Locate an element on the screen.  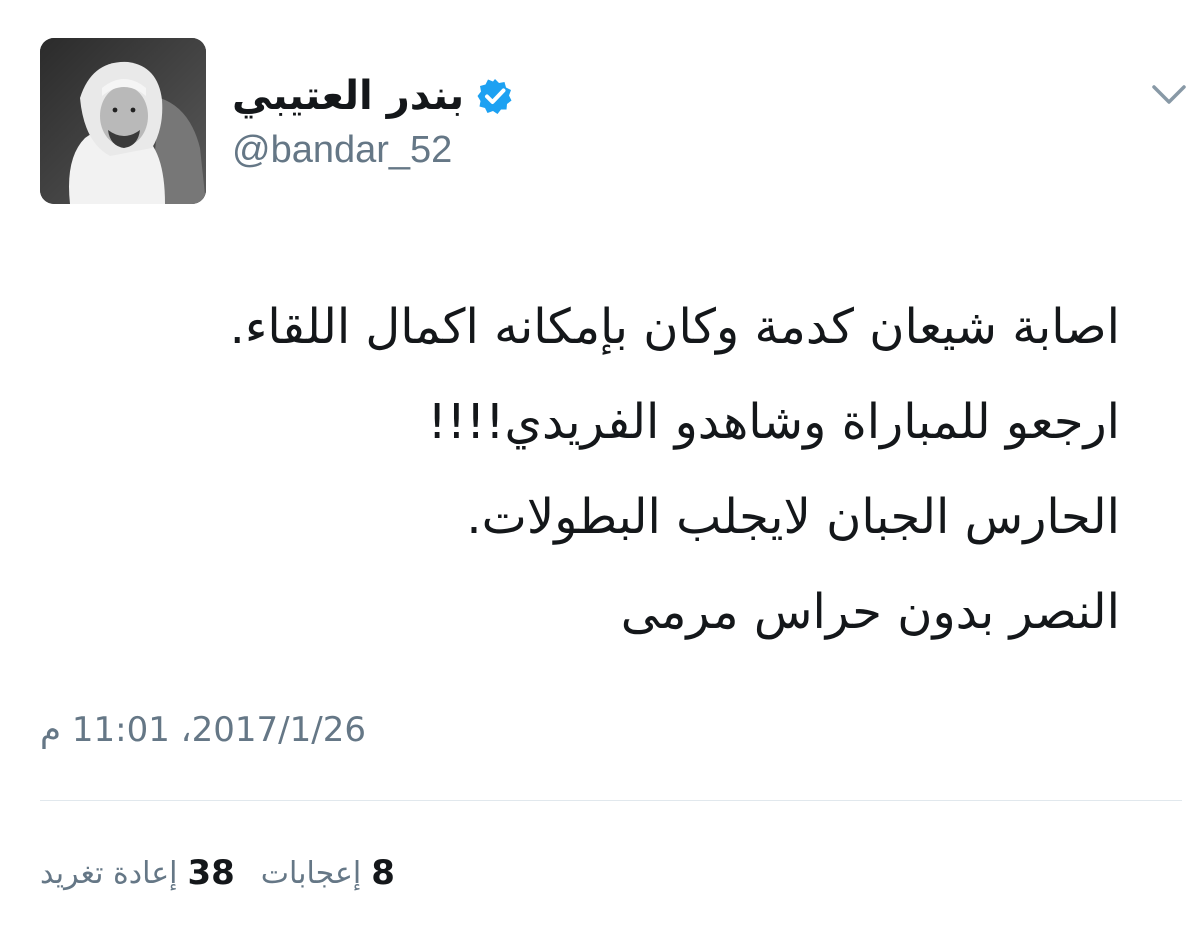
retweets-label: إعادة تغريد is located at coordinates (109, 873).